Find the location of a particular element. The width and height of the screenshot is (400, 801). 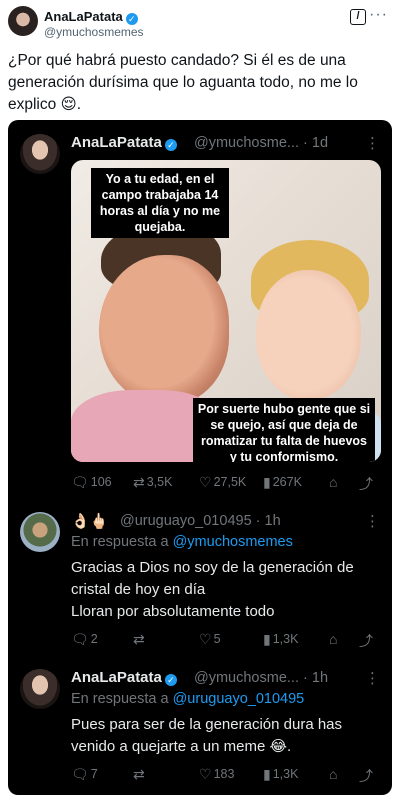

repost-button: ⇄ 3,5K is located at coordinates (152, 482).